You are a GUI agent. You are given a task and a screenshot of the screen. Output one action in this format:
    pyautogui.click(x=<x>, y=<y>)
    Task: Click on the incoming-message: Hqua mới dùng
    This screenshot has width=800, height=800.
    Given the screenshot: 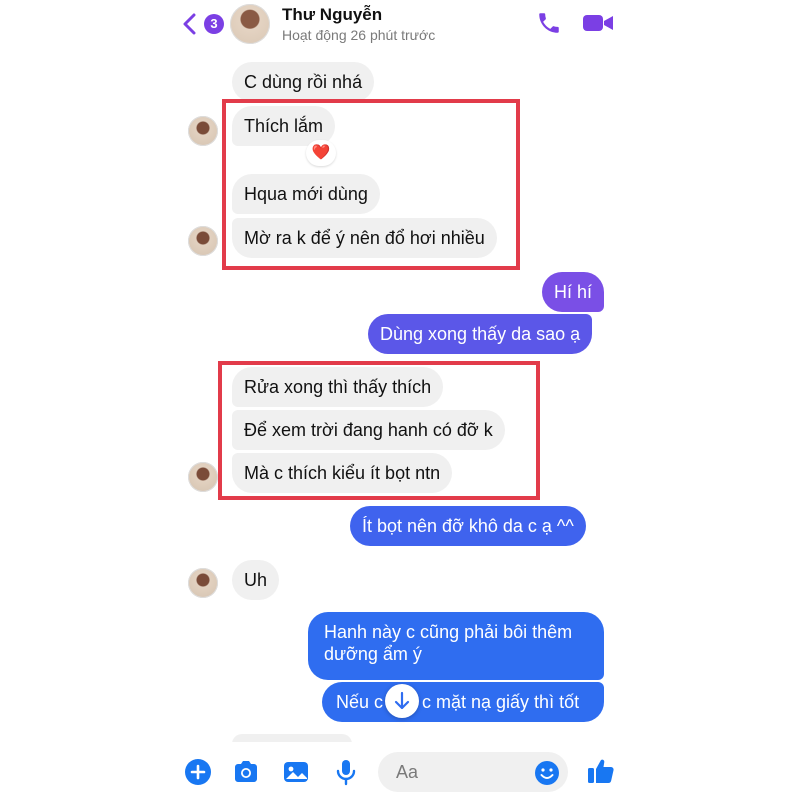 What is the action you would take?
    pyautogui.click(x=306, y=194)
    